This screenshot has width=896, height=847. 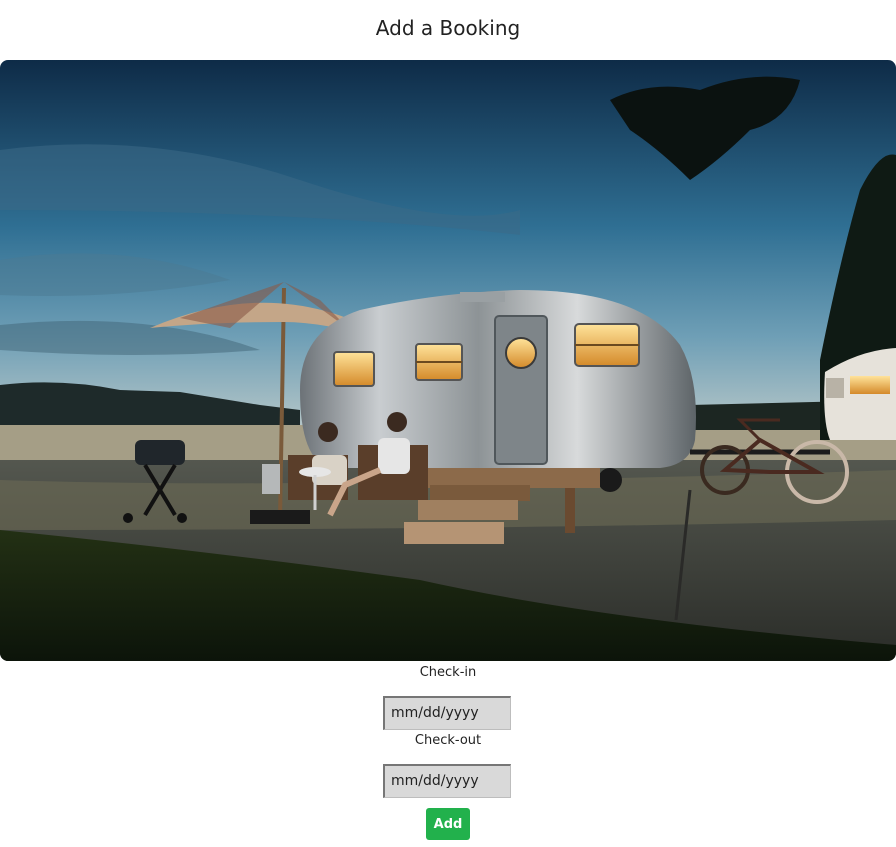 I want to click on checkin-label: Check-in, so click(x=448, y=672).